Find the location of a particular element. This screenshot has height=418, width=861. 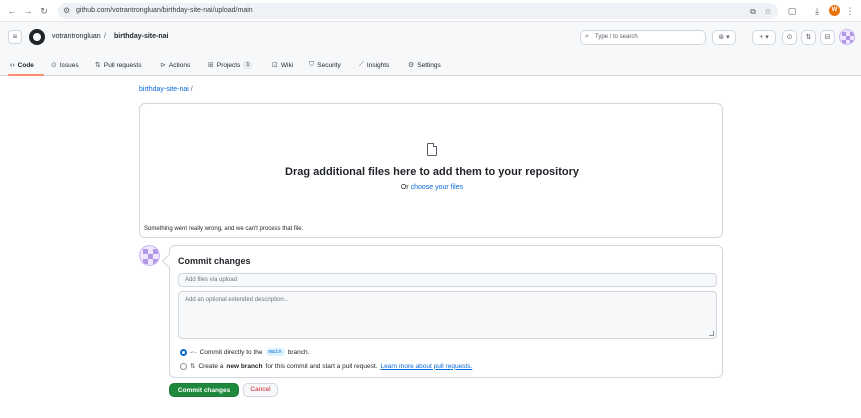

tab-label: Issues is located at coordinates (69, 65).